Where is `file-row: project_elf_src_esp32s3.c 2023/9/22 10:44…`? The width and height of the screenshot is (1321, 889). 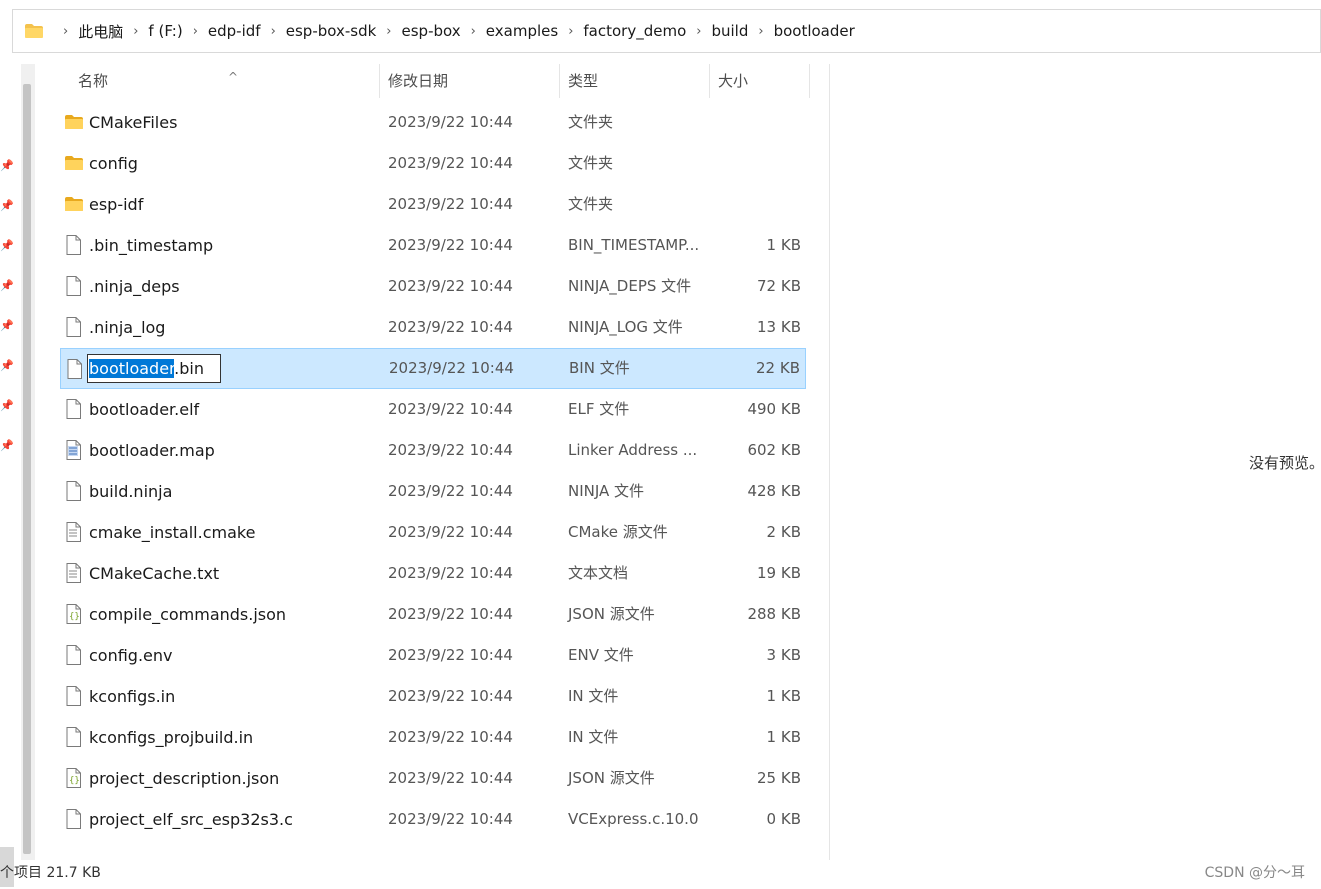
file-row: project_elf_src_esp32s3.c 2023/9/22 10:44… is located at coordinates (433, 819).